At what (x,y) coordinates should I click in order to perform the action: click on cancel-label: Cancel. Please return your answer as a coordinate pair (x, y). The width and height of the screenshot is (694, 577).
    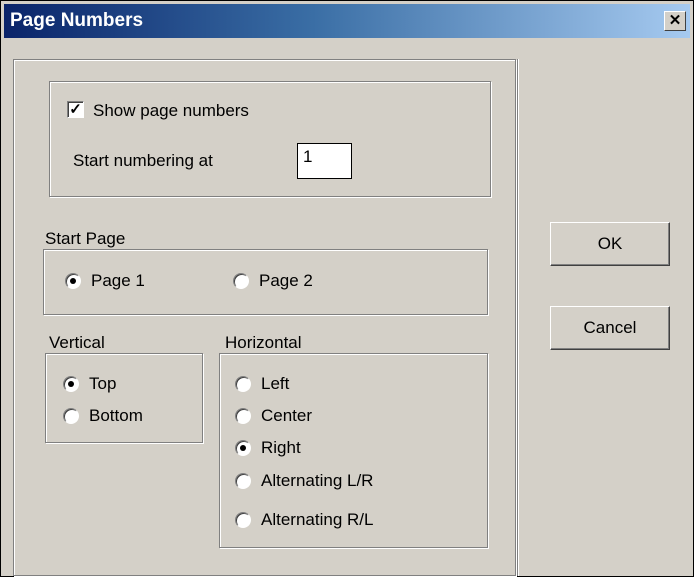
    Looking at the image, I should click on (610, 327).